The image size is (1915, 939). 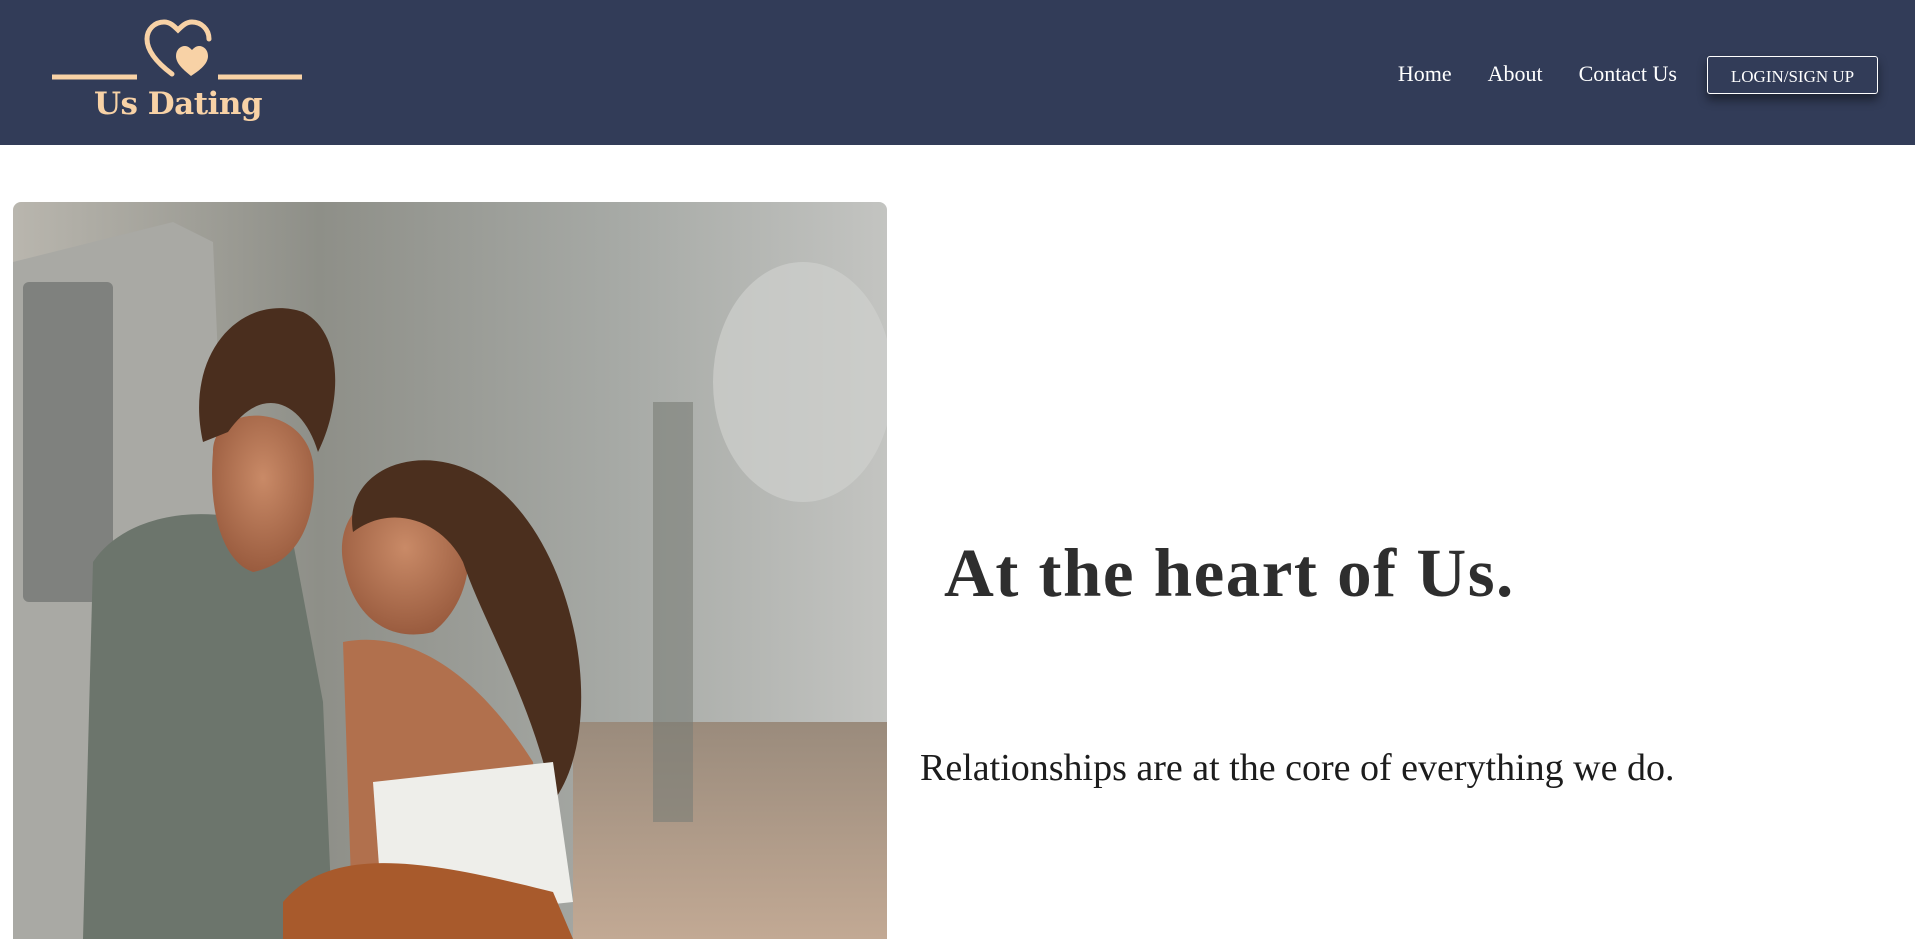 What do you see at coordinates (1628, 74) in the screenshot?
I see `nav-contact-link: Contact Us` at bounding box center [1628, 74].